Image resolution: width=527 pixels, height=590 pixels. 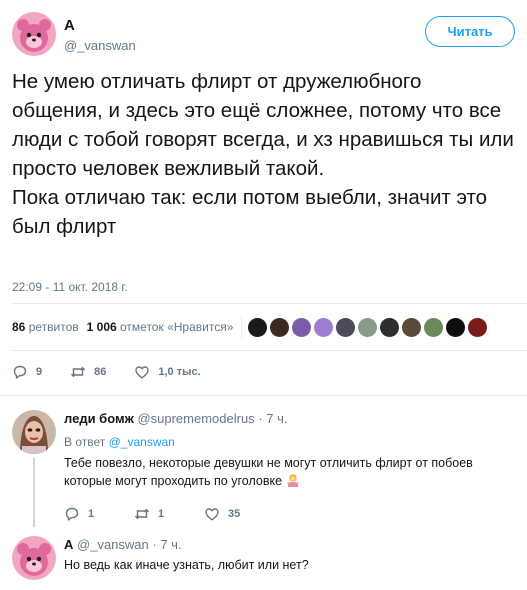 I want to click on reply-author-name: леди бомж, so click(x=99, y=418).